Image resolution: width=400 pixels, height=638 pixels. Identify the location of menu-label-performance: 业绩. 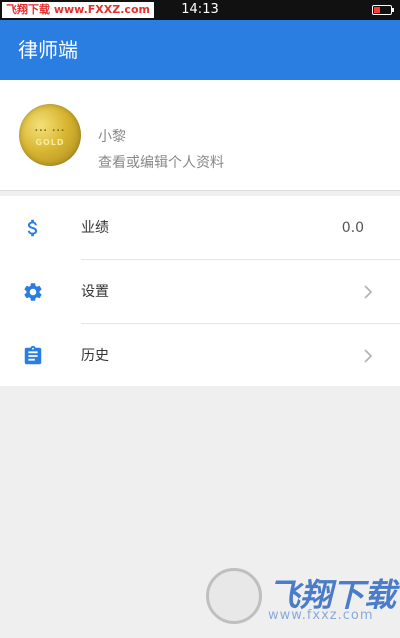
(95, 228).